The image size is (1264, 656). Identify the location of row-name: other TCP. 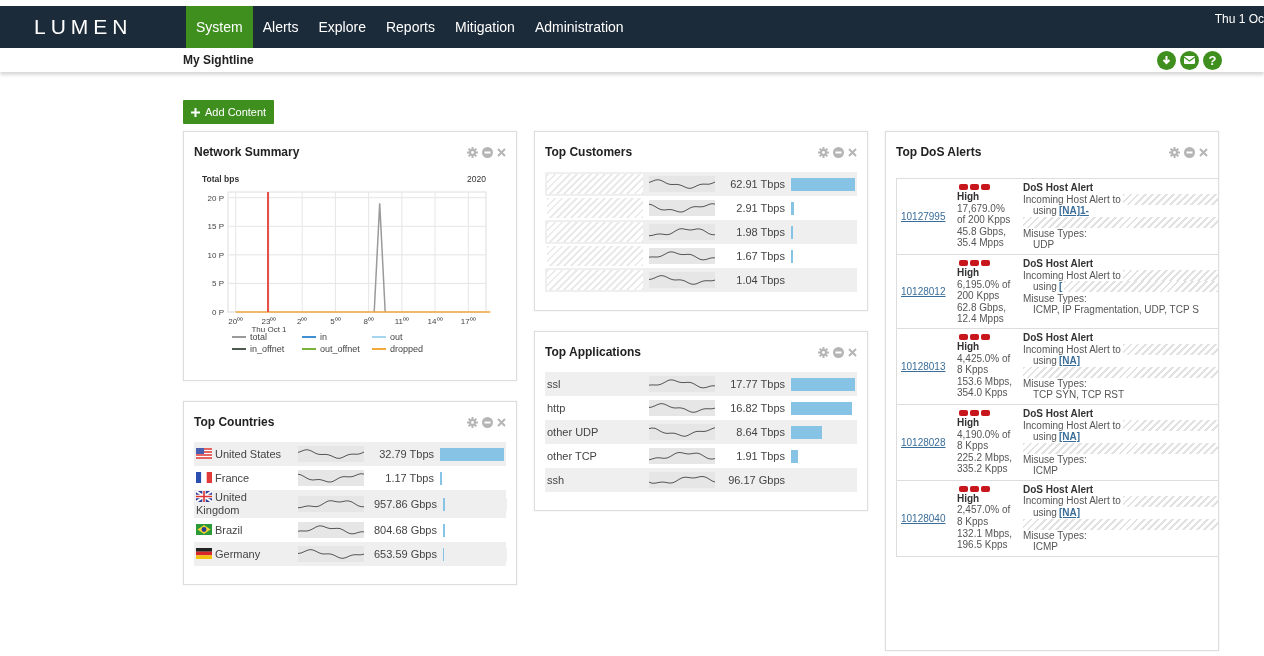
(572, 456).